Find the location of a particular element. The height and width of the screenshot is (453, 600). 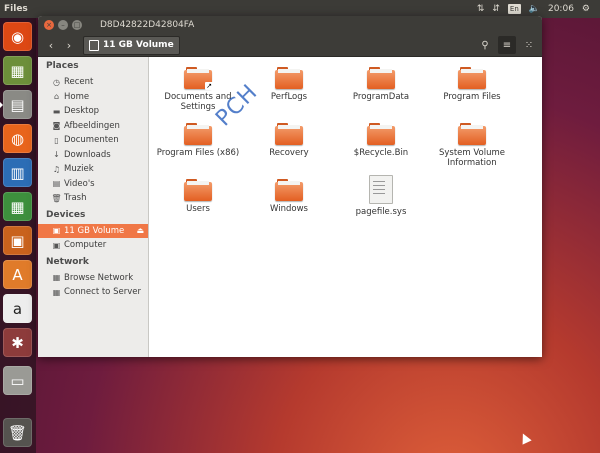

sidebar-item-downloads: ↓ Downloads is located at coordinates (93, 155).